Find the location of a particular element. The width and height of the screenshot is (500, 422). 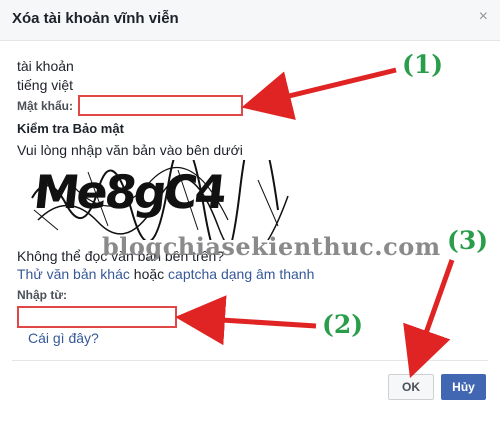

step-label-3: (3) is located at coordinates (468, 240).